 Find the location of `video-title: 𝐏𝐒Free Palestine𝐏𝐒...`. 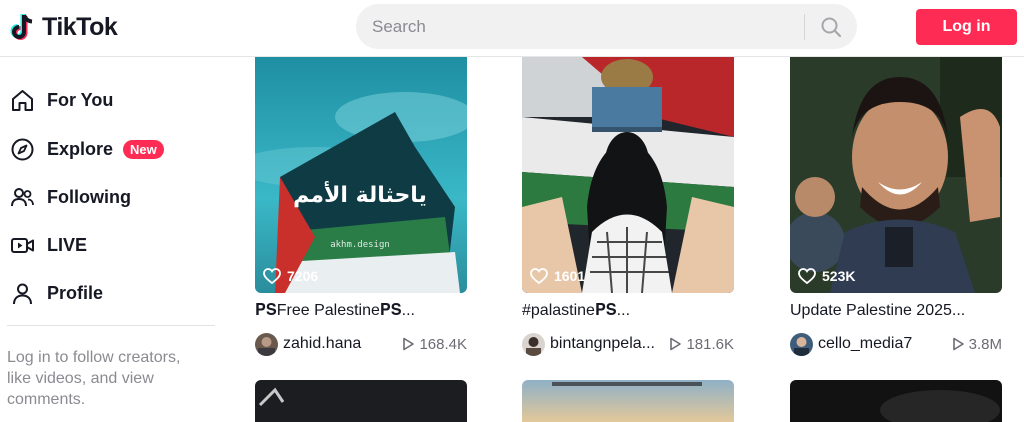

video-title: 𝐏𝐒Free Palestine𝐏𝐒... is located at coordinates (335, 311).